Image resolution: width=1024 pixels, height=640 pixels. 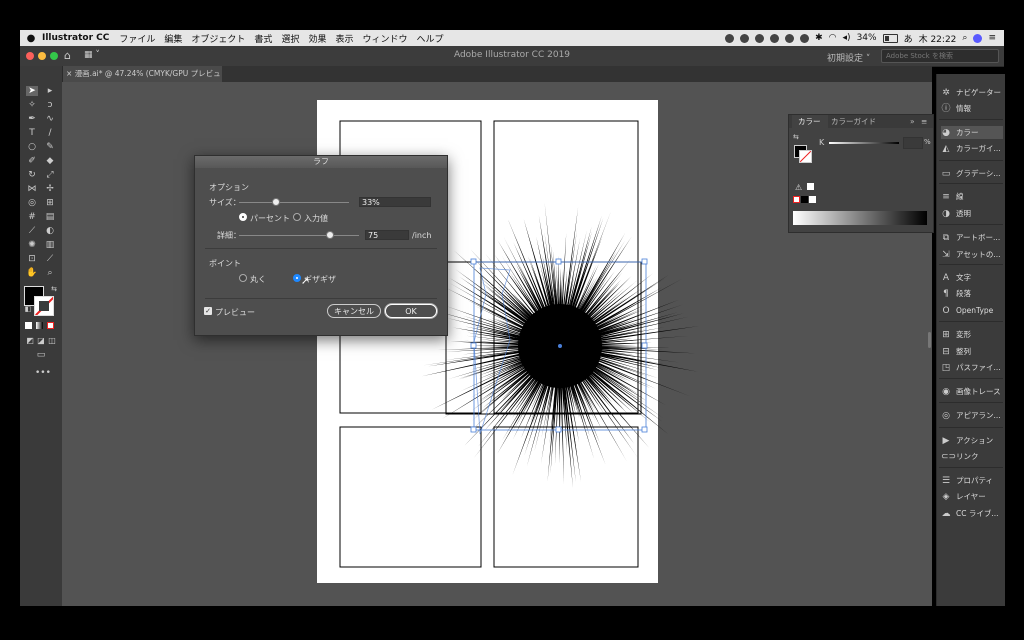 I want to click on panel-menu-icon: ≡, so click(x=924, y=121).